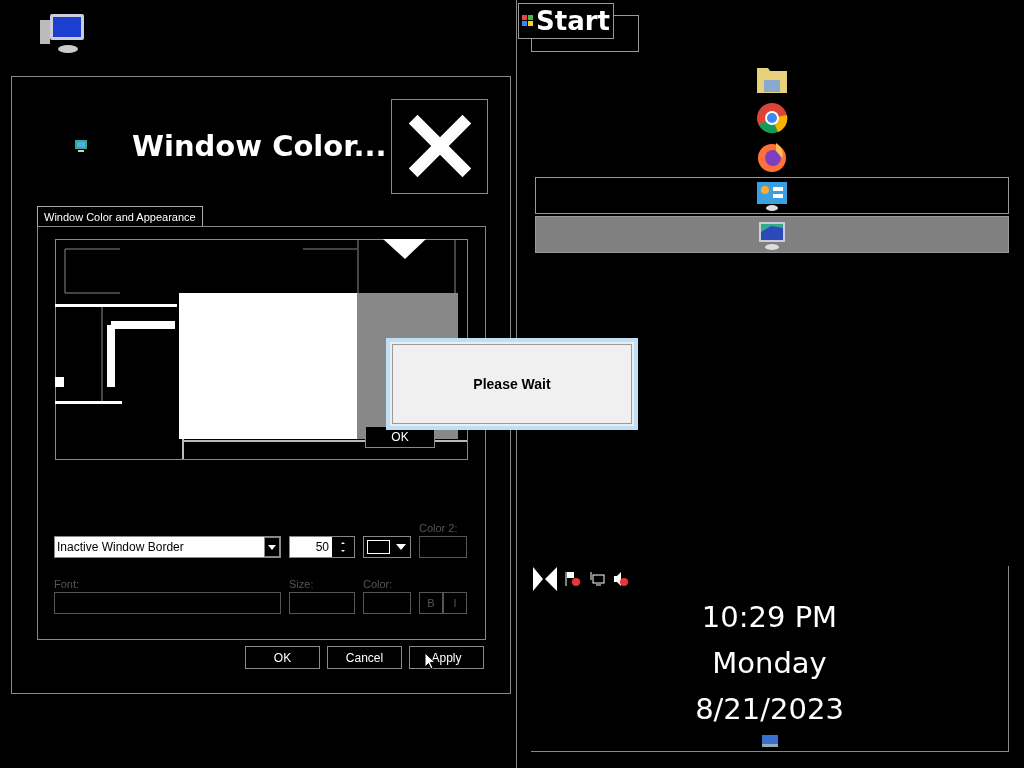 This screenshot has height=768, width=1024. Describe the element at coordinates (621, 579) in the screenshot. I see `speaker-muted-icon` at that location.